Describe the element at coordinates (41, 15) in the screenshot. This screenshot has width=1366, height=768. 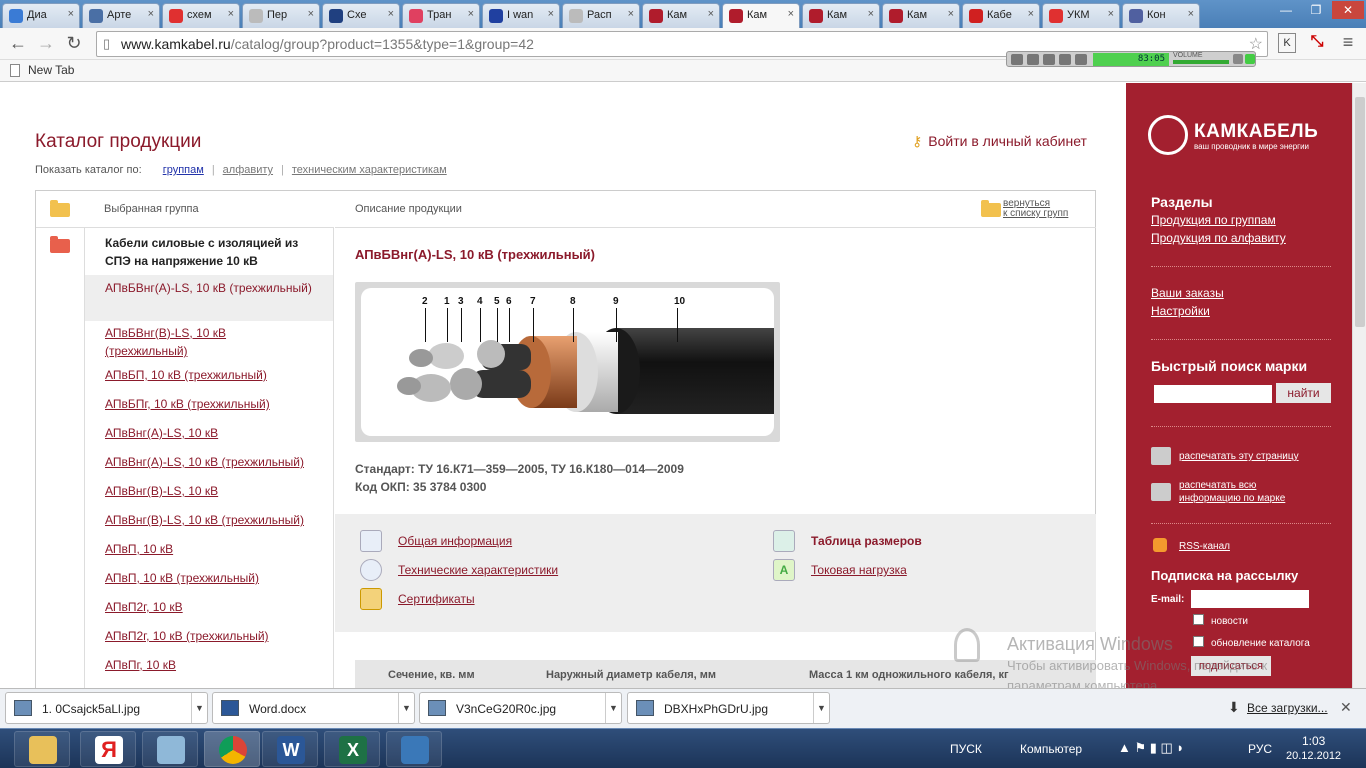
I see `browser-tab: Диа ×` at that location.